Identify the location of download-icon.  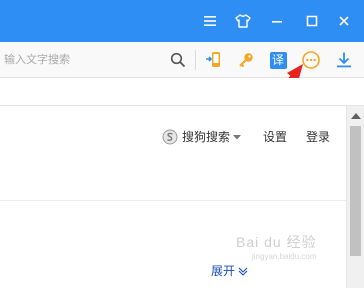
(344, 60).